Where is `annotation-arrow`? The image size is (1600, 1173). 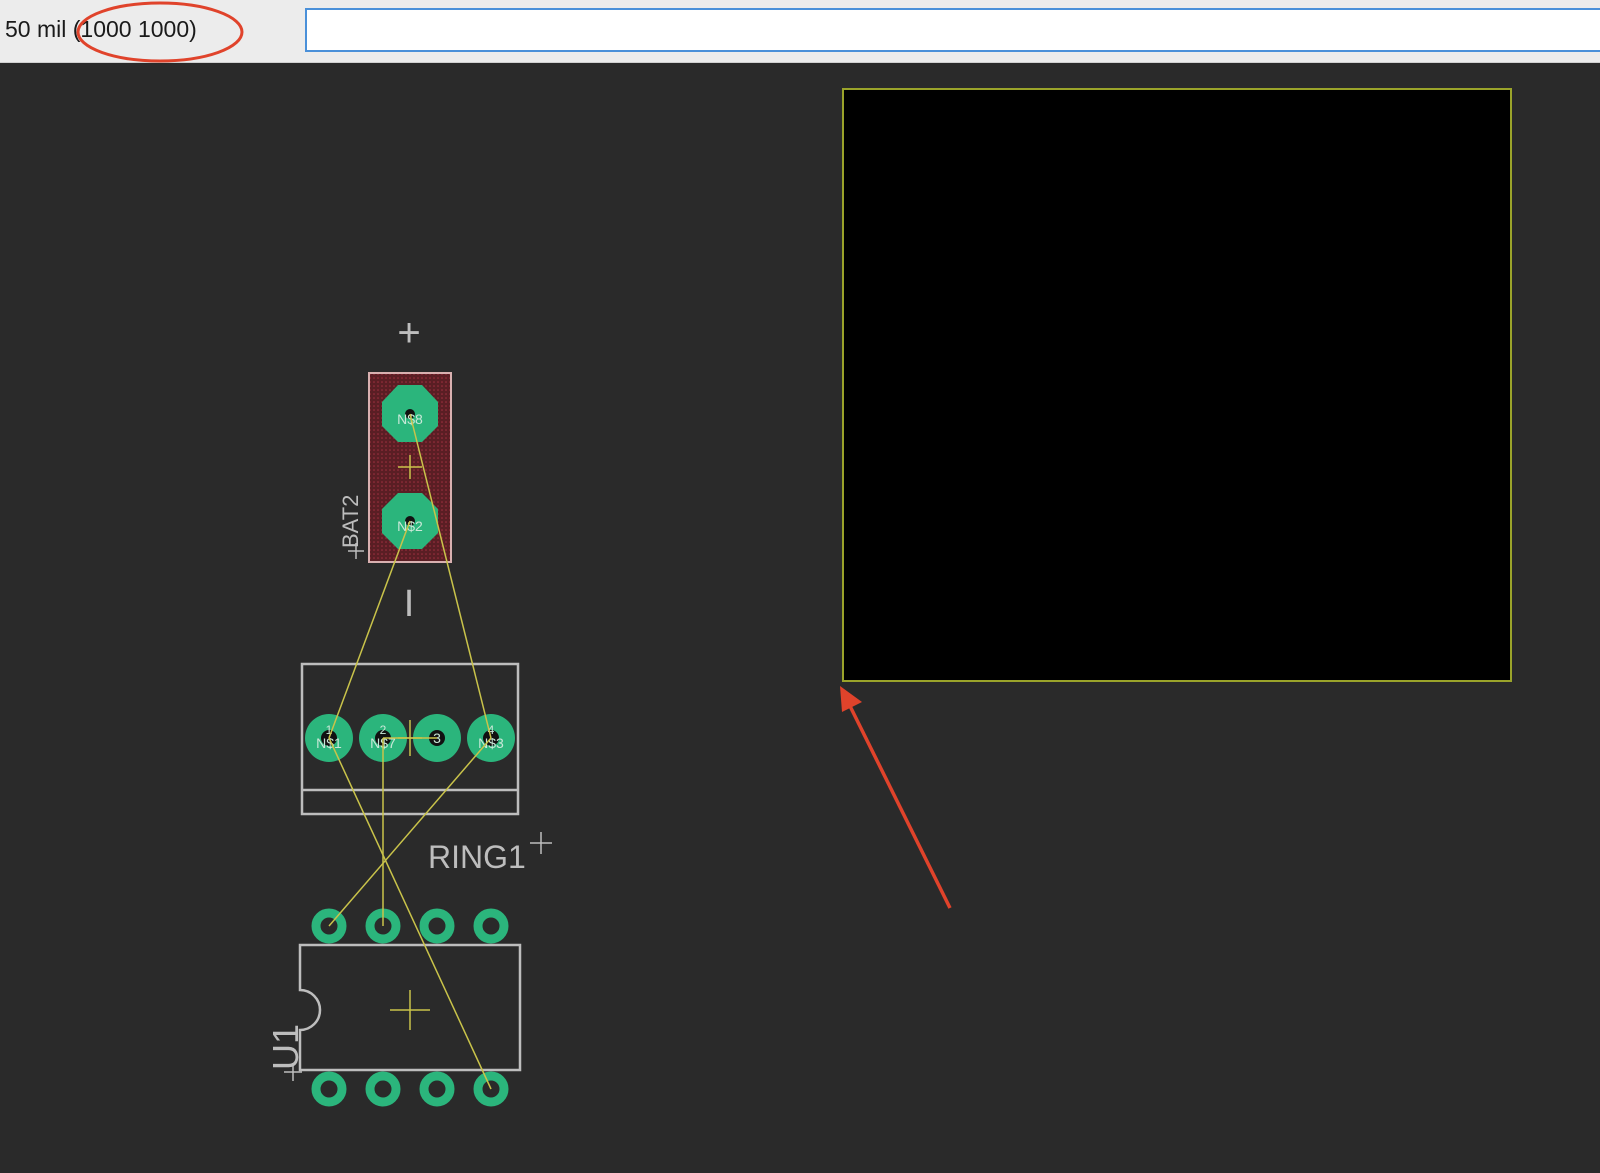 annotation-arrow is located at coordinates (896, 797).